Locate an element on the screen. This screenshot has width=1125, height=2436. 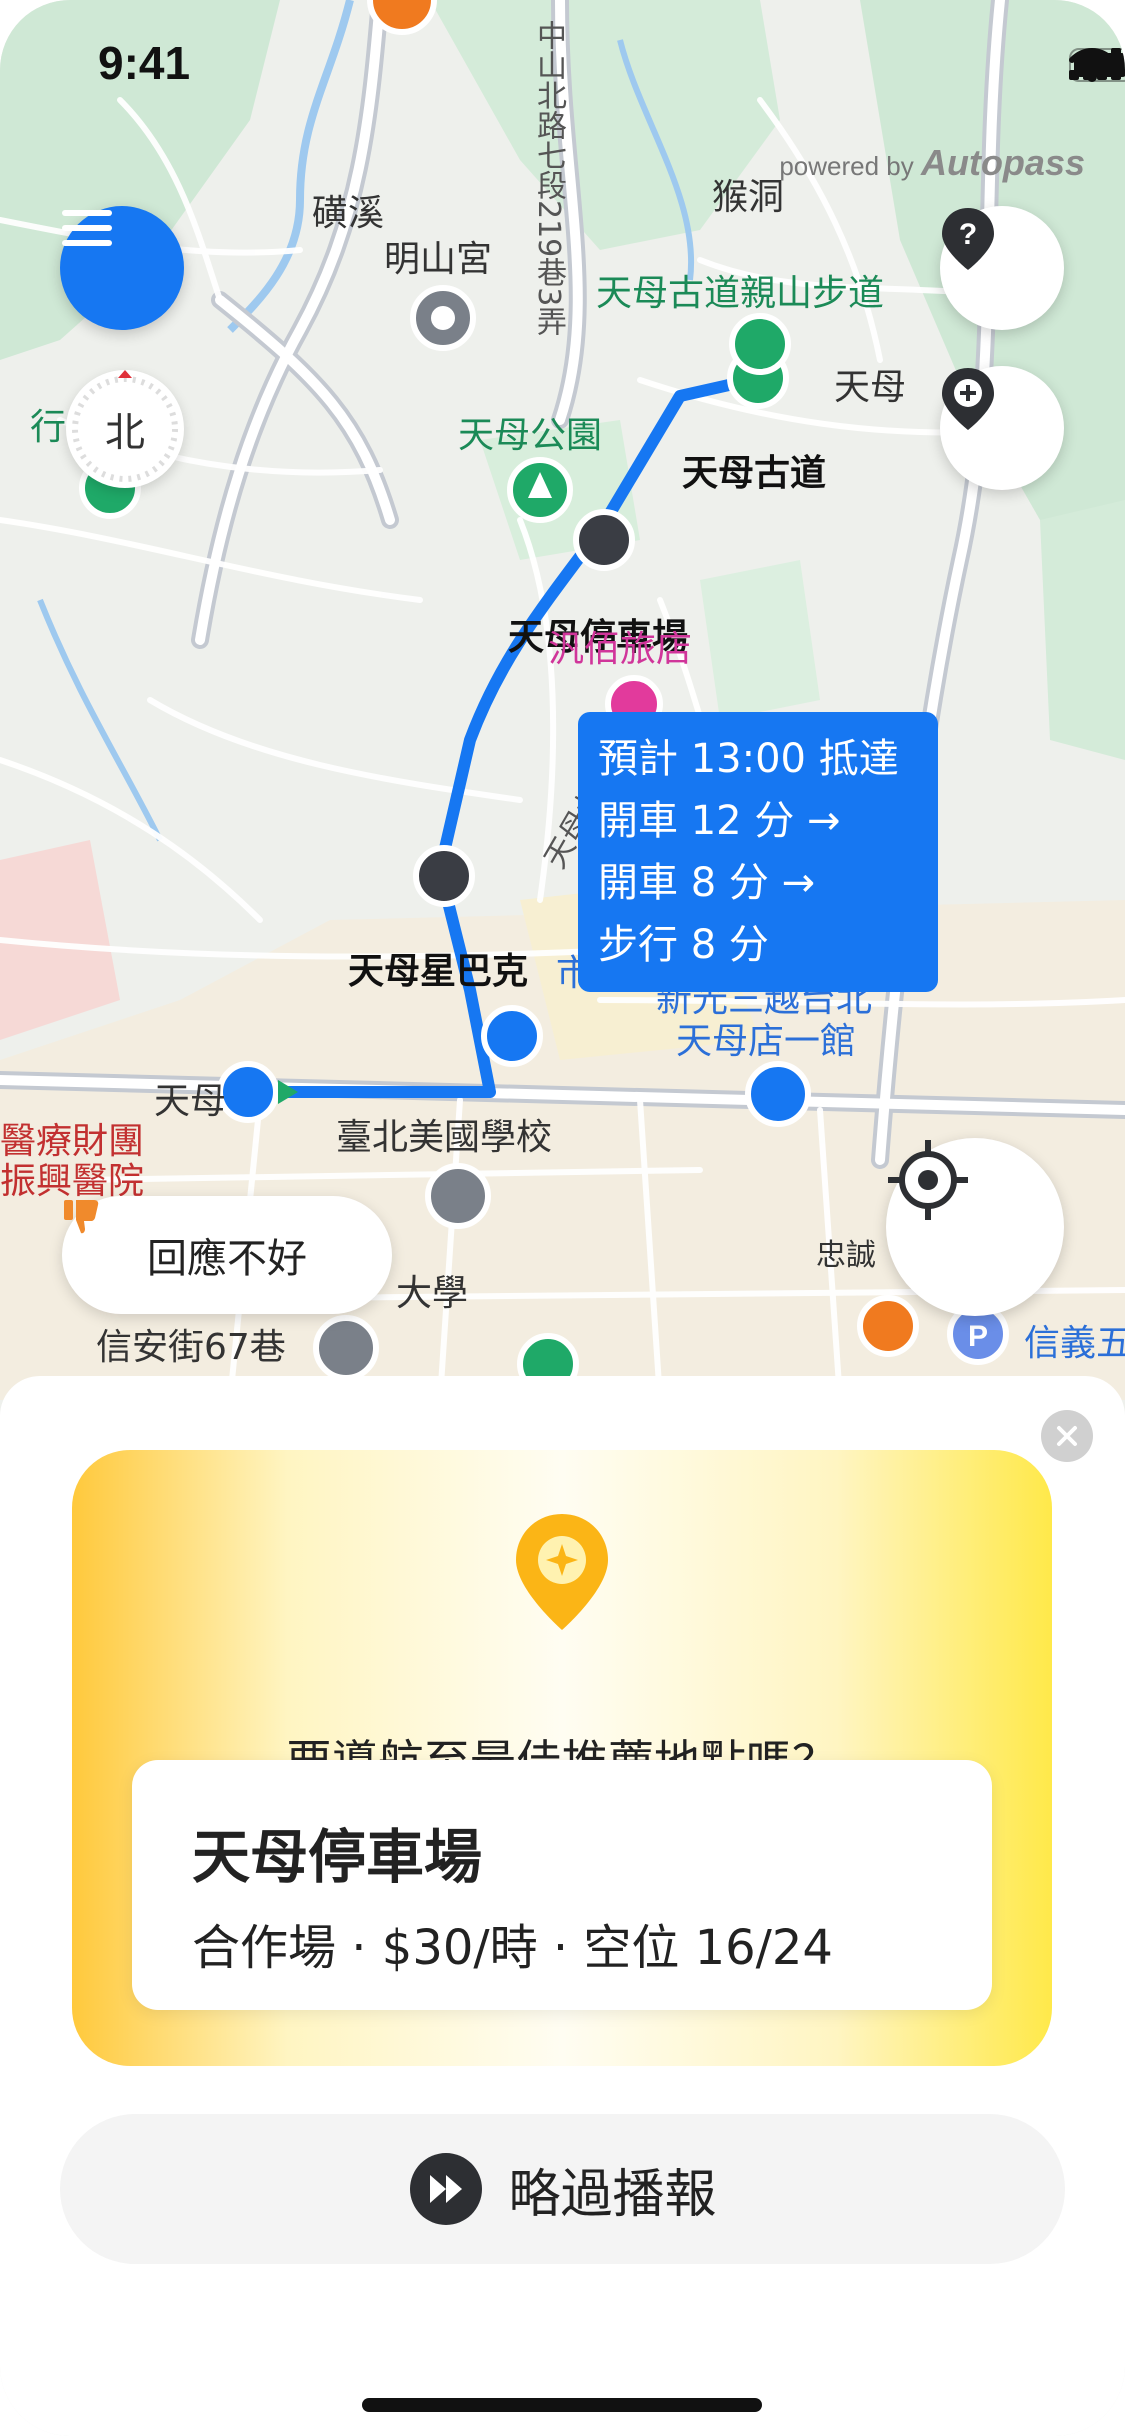
compass-button: 北 is located at coordinates (125, 429).